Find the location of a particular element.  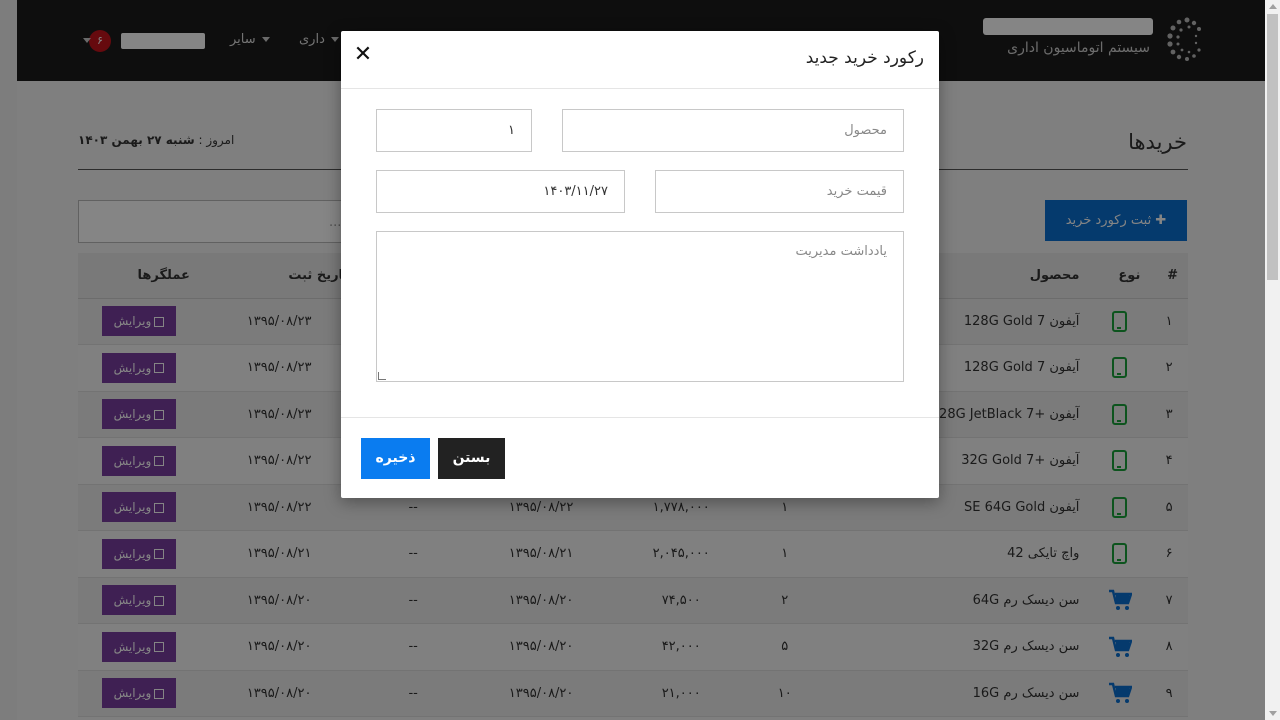

scroll-up-arrow-icon is located at coordinates (1273, 6).